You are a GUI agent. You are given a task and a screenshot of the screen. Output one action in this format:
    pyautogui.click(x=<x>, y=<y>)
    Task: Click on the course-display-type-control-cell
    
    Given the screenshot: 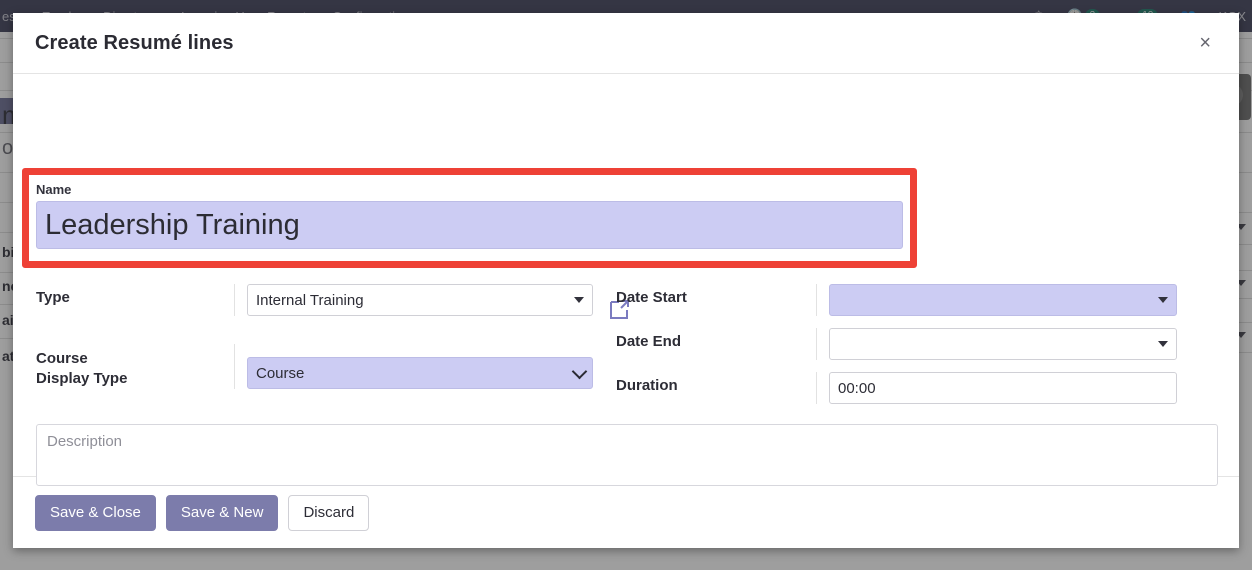 What is the action you would take?
    pyautogui.click(x=419, y=366)
    